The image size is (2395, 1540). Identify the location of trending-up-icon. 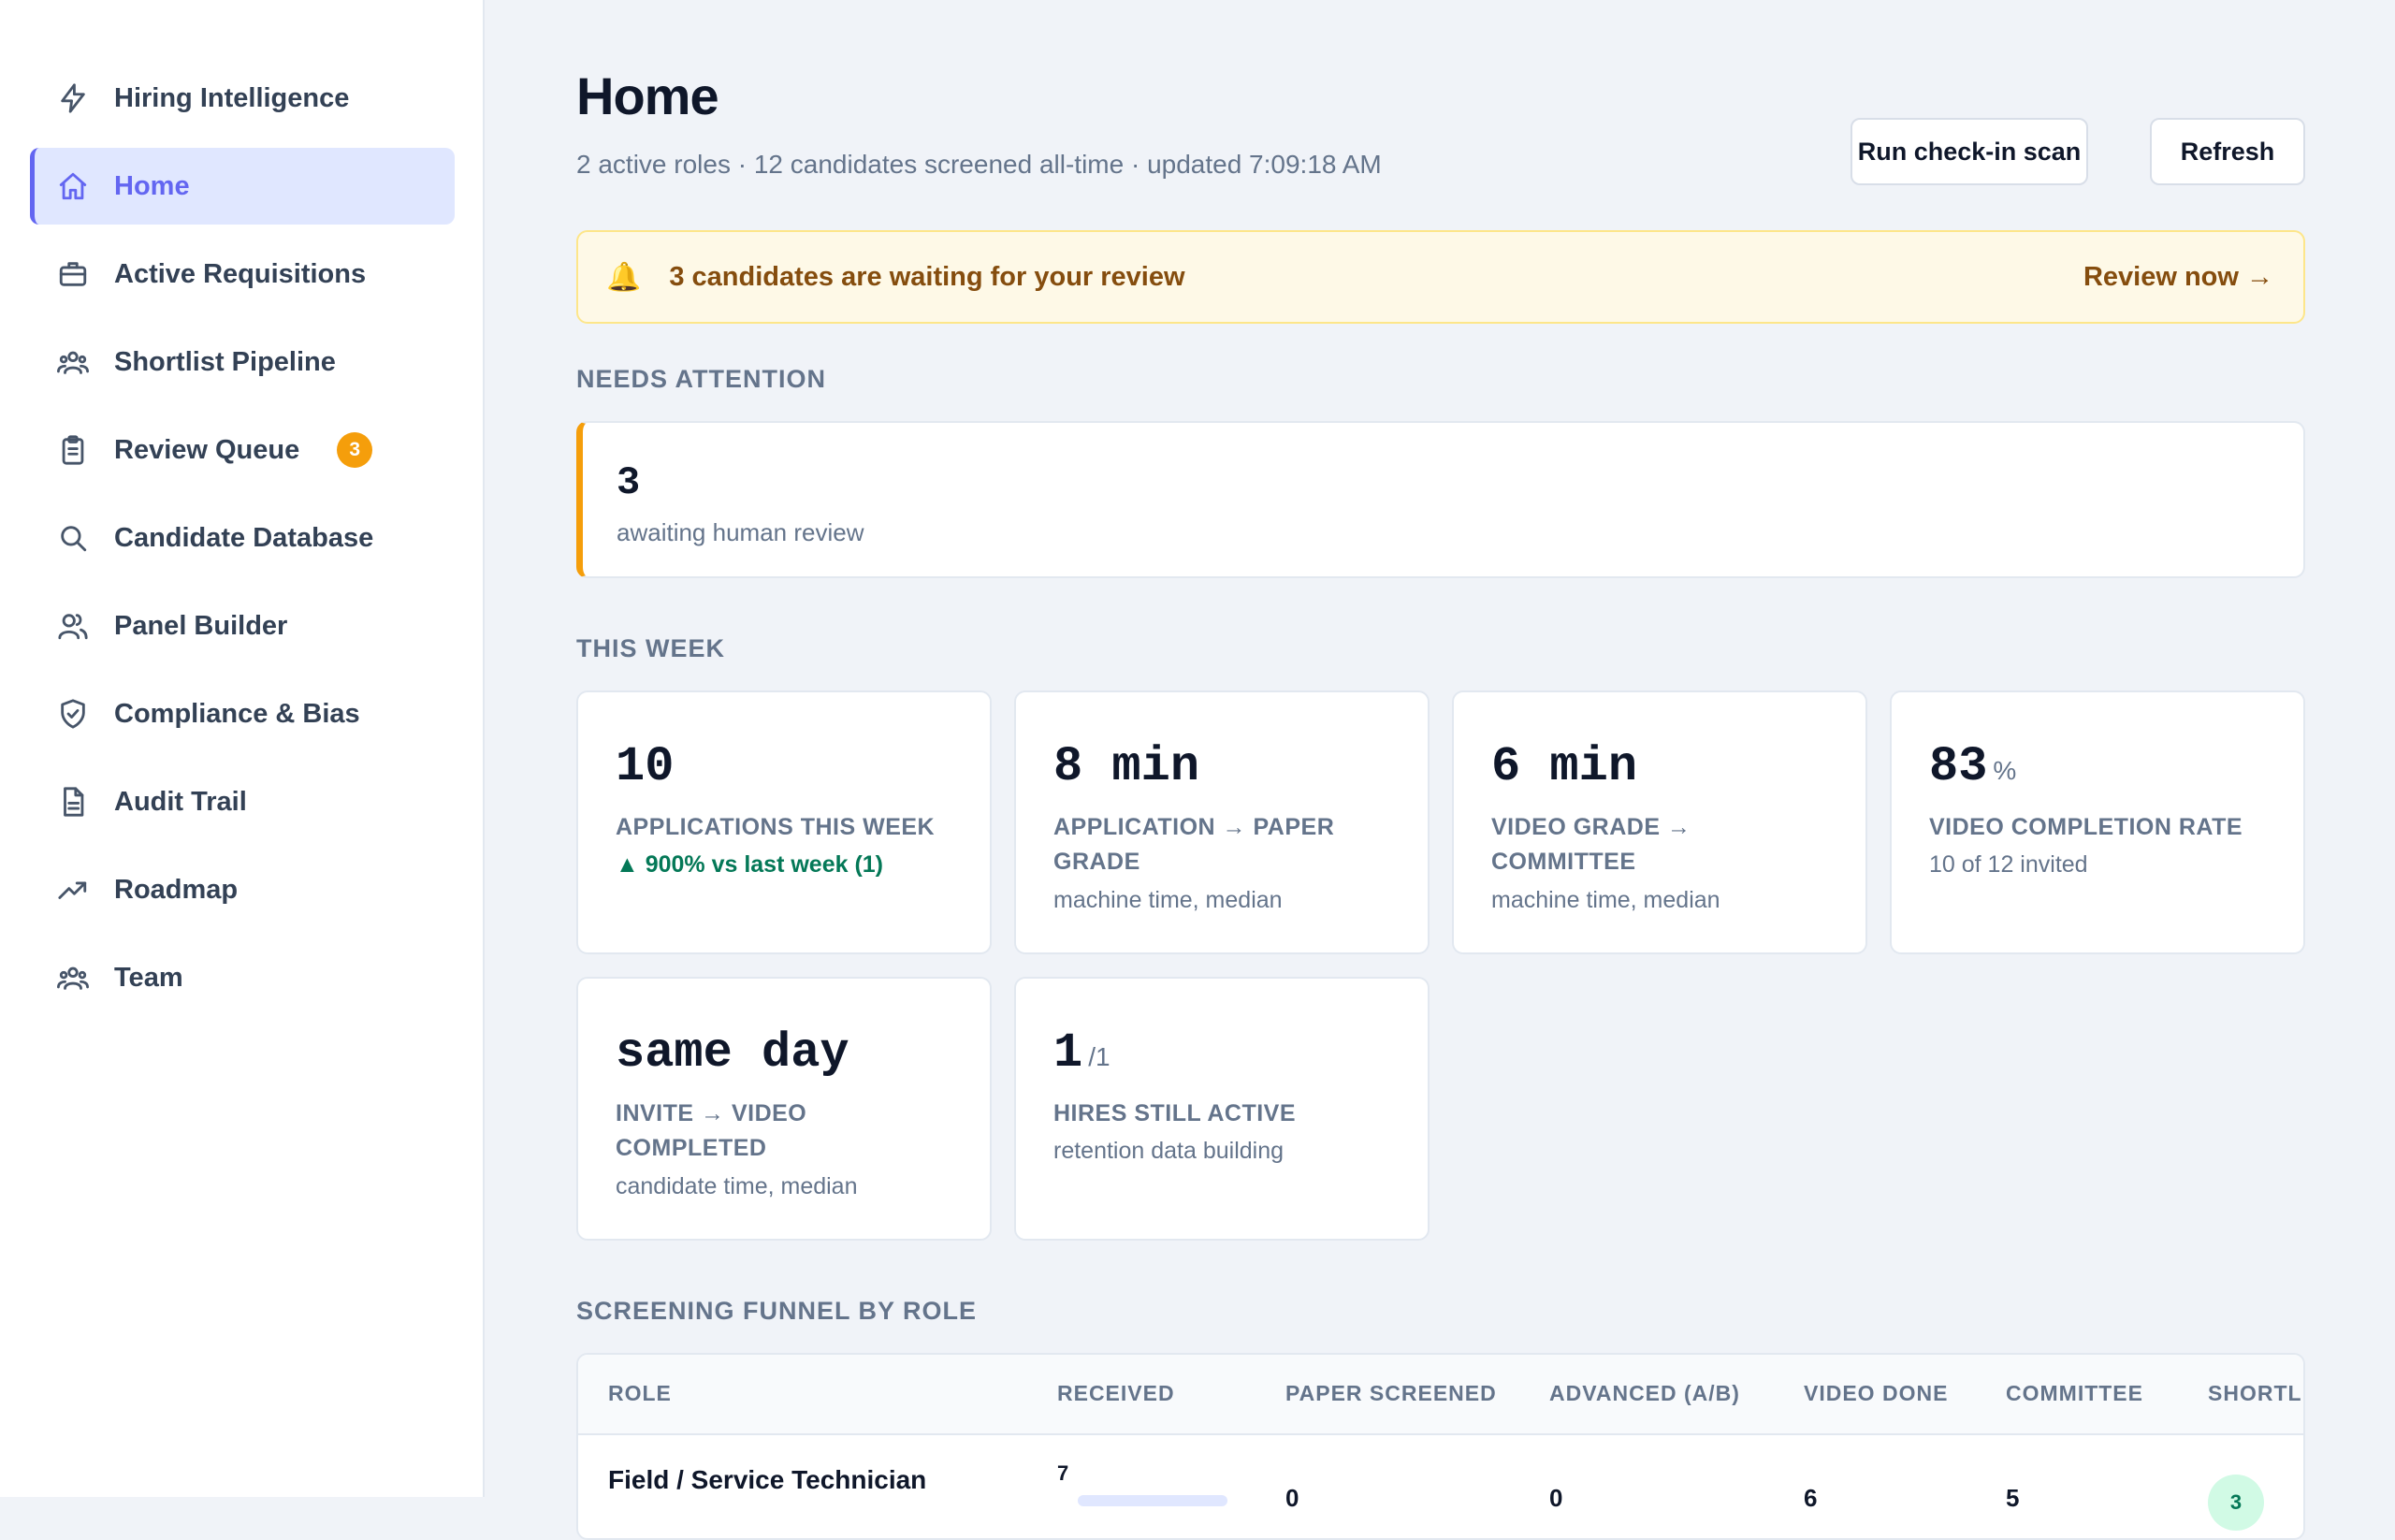
(73, 890).